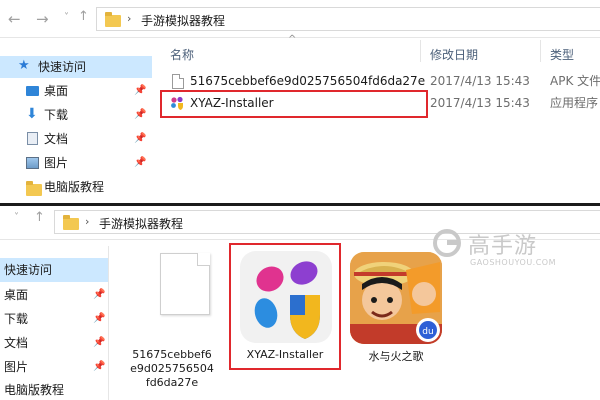 The image size is (600, 400). Describe the element at coordinates (172, 368) in the screenshot. I see `tile-label: 51675cebbef6e9d025756504fd6da27e` at that location.